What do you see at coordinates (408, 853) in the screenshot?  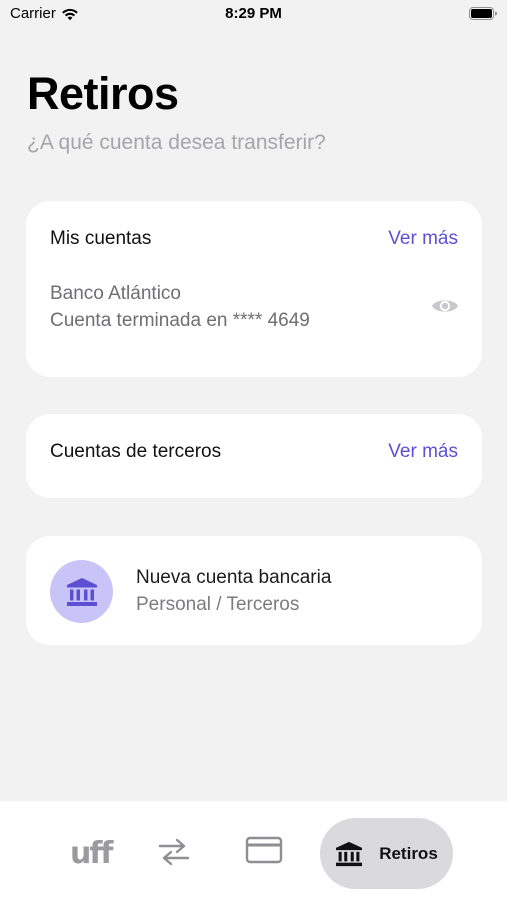 I see `tab-retiros-label: Retiros` at bounding box center [408, 853].